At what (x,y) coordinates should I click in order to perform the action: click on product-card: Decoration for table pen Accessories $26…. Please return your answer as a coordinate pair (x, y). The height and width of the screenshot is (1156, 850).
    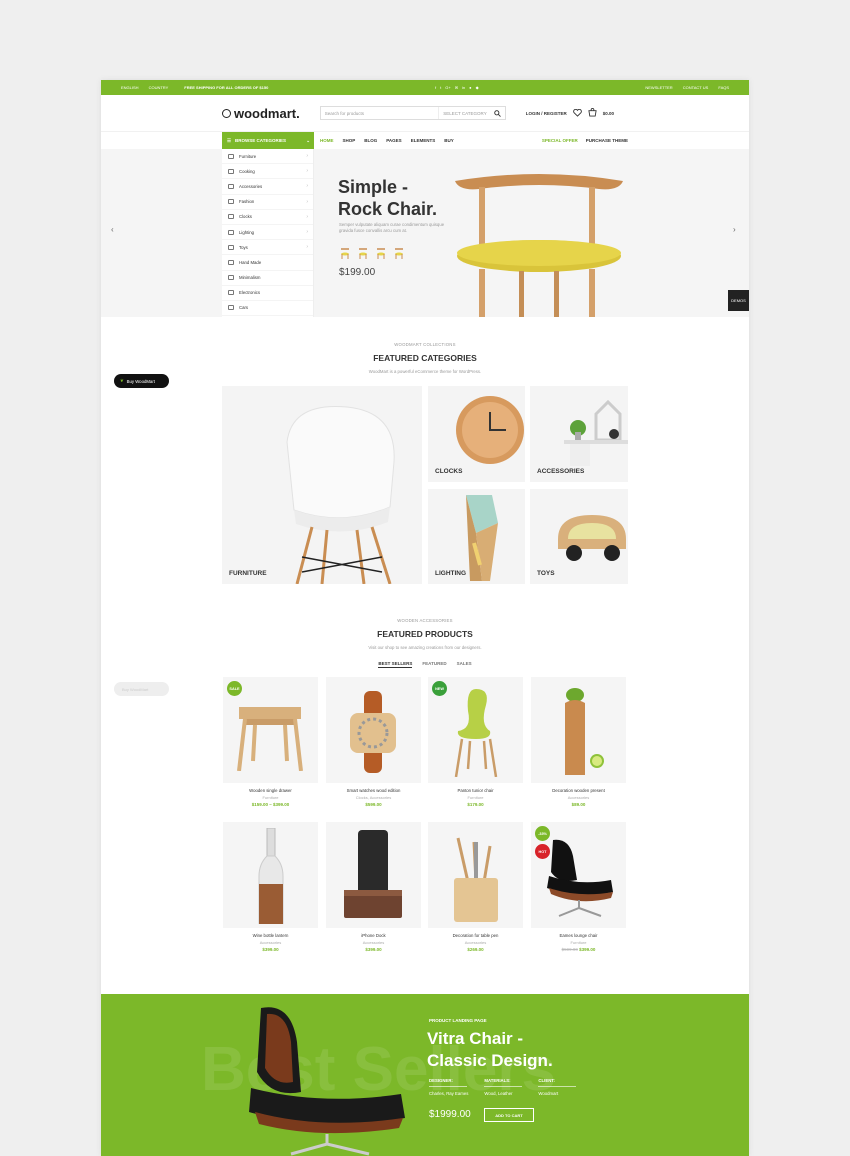
    Looking at the image, I should click on (475, 887).